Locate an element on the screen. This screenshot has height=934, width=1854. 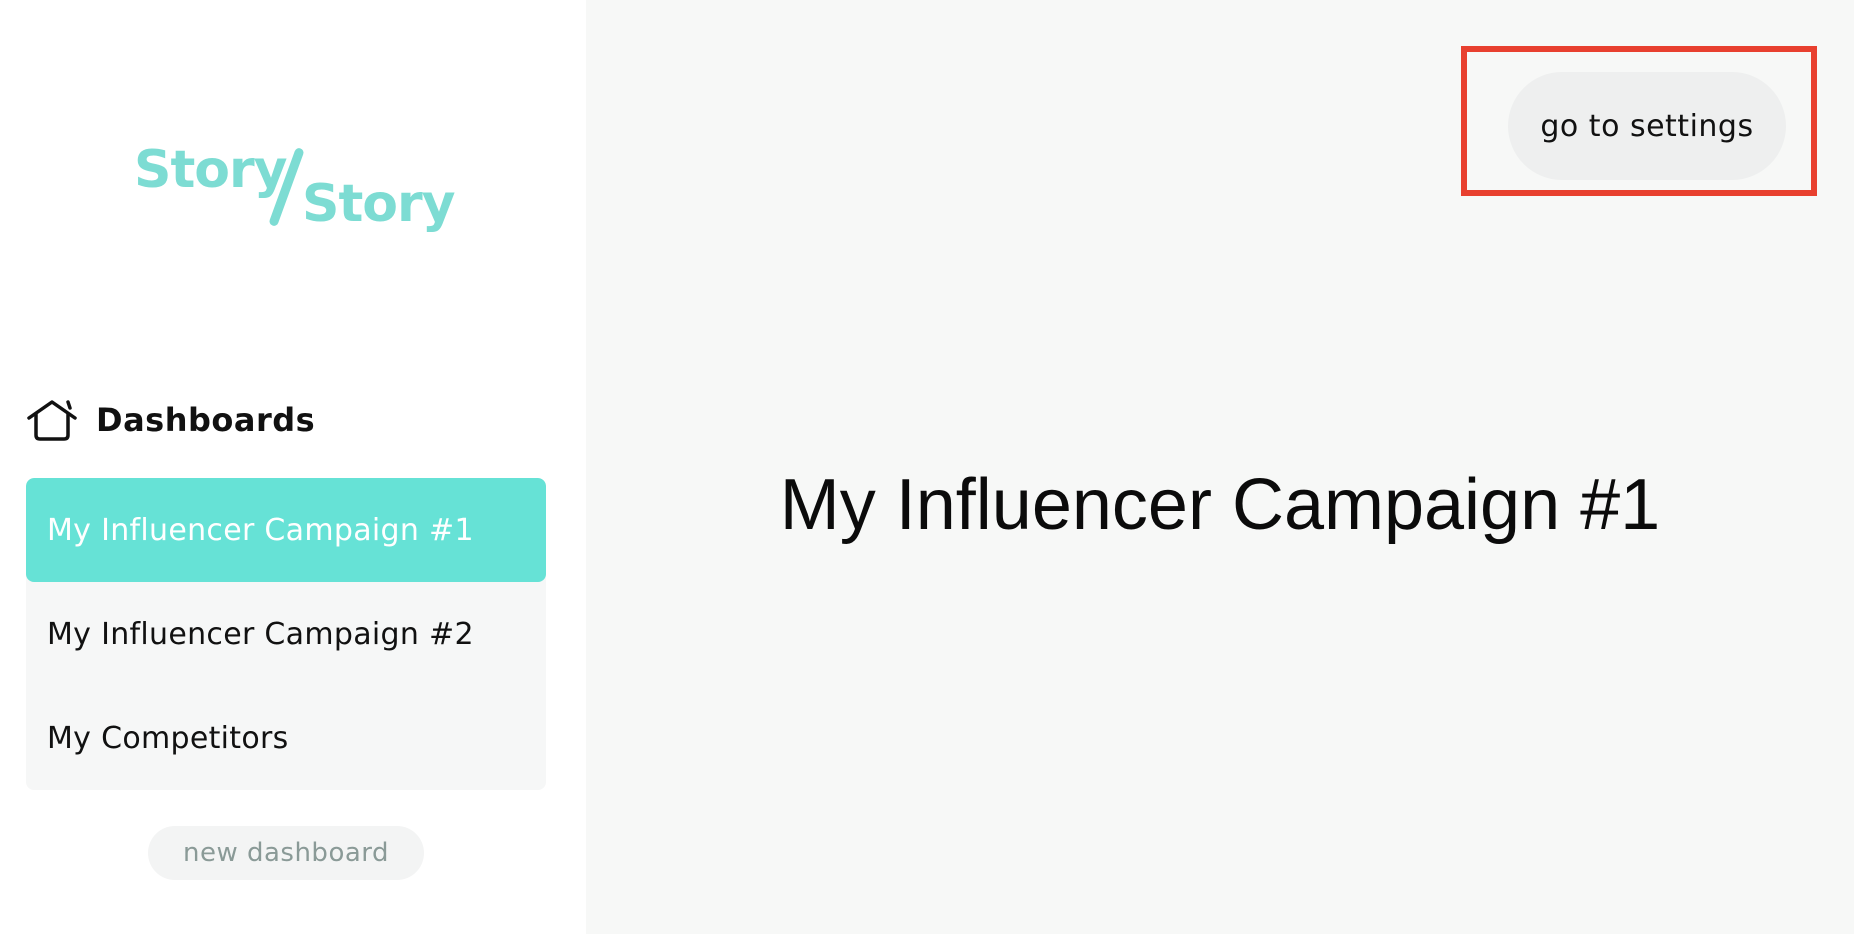
go-to-settings-button: go to settings is located at coordinates (1647, 126).